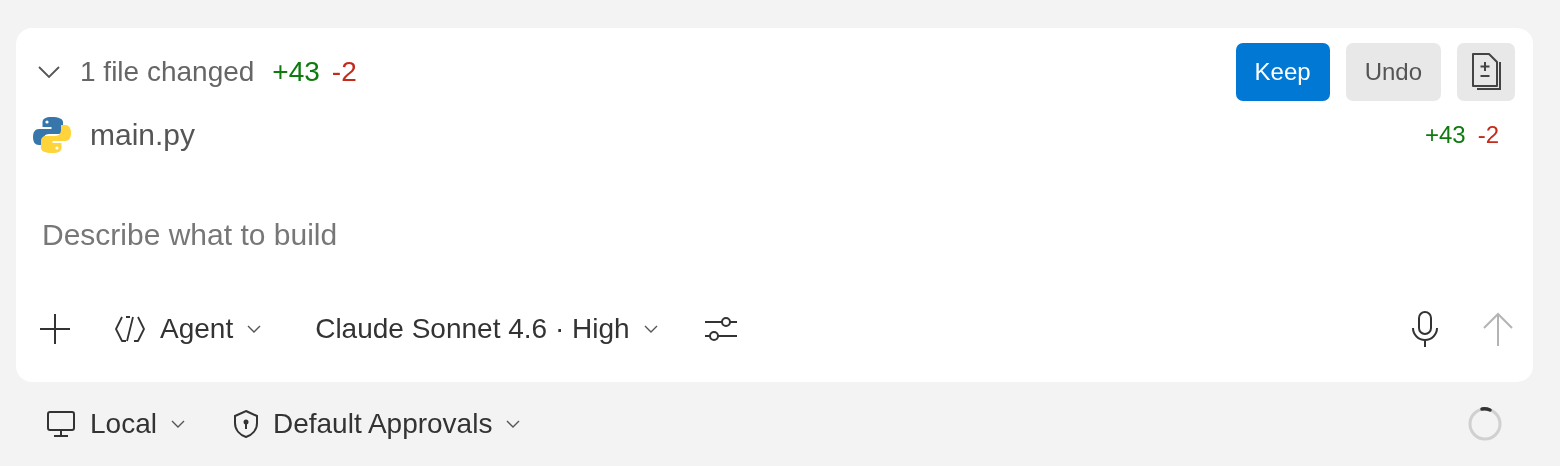 This screenshot has width=1560, height=466. Describe the element at coordinates (1486, 72) in the screenshot. I see `diff-icon` at that location.